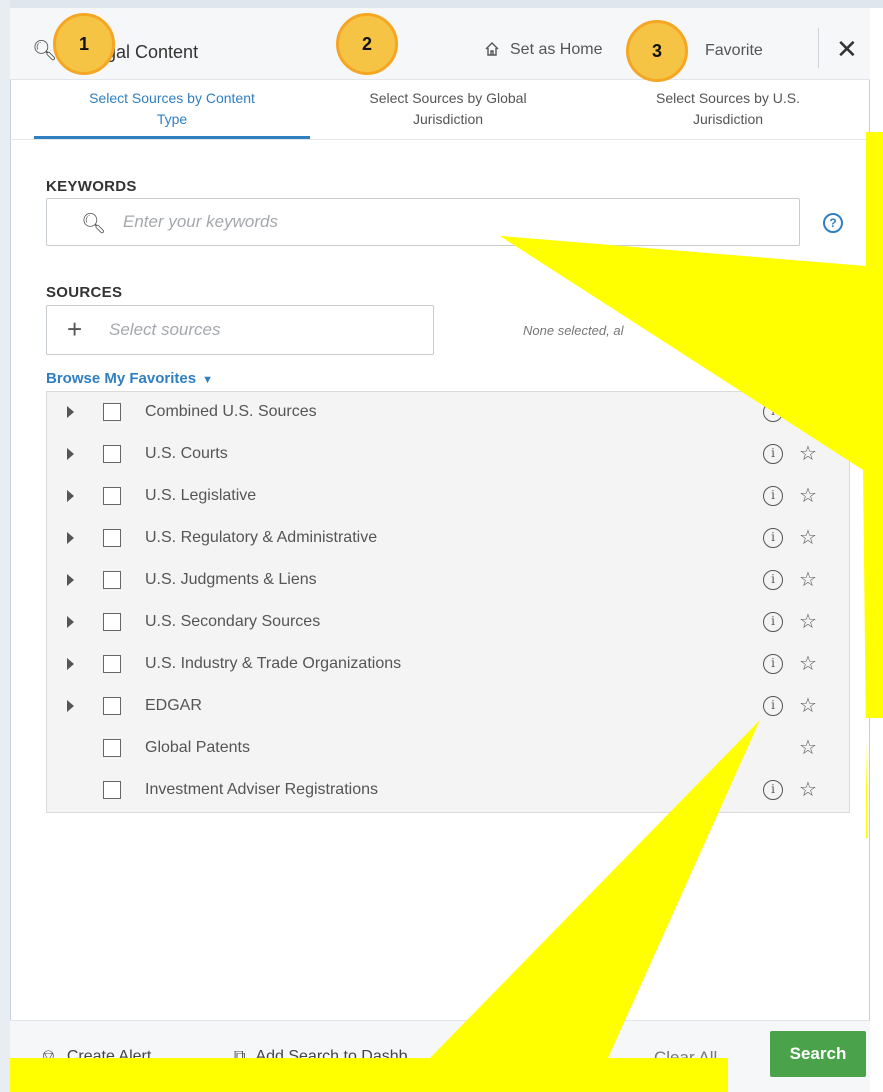  I want to click on add-to-dashboard-button: ⧉ Add Search to Dashb, so click(321, 1057).